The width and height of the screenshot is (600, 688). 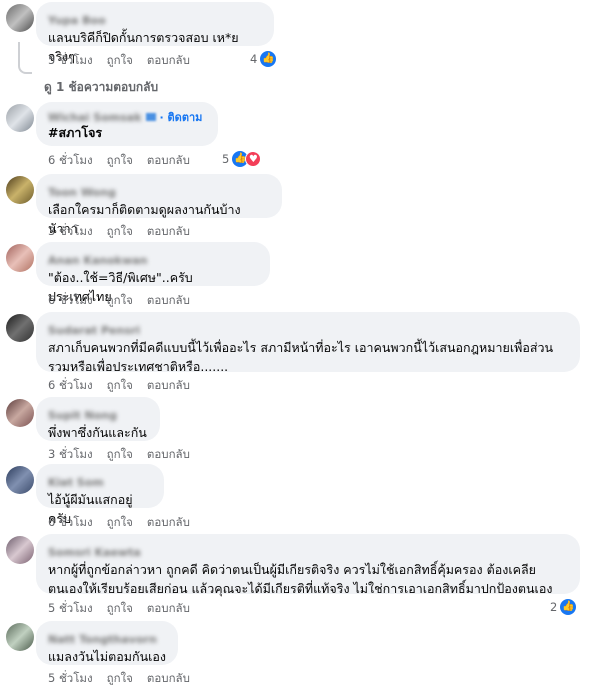 I want to click on love-reaction-icon: ♥, so click(x=253, y=159).